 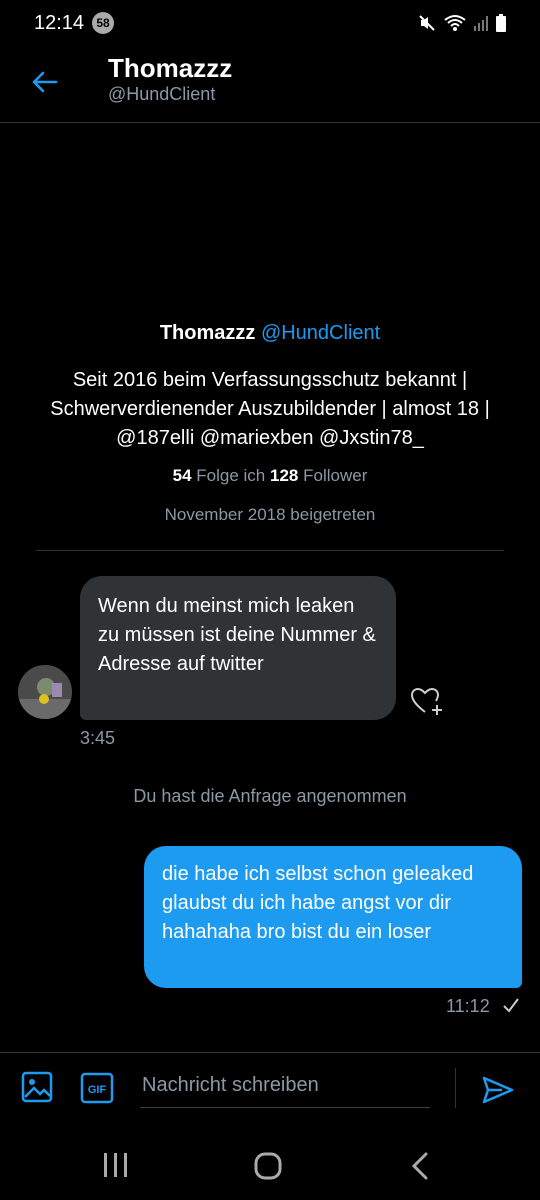 I want to click on recents-icon, so click(x=115, y=1165).